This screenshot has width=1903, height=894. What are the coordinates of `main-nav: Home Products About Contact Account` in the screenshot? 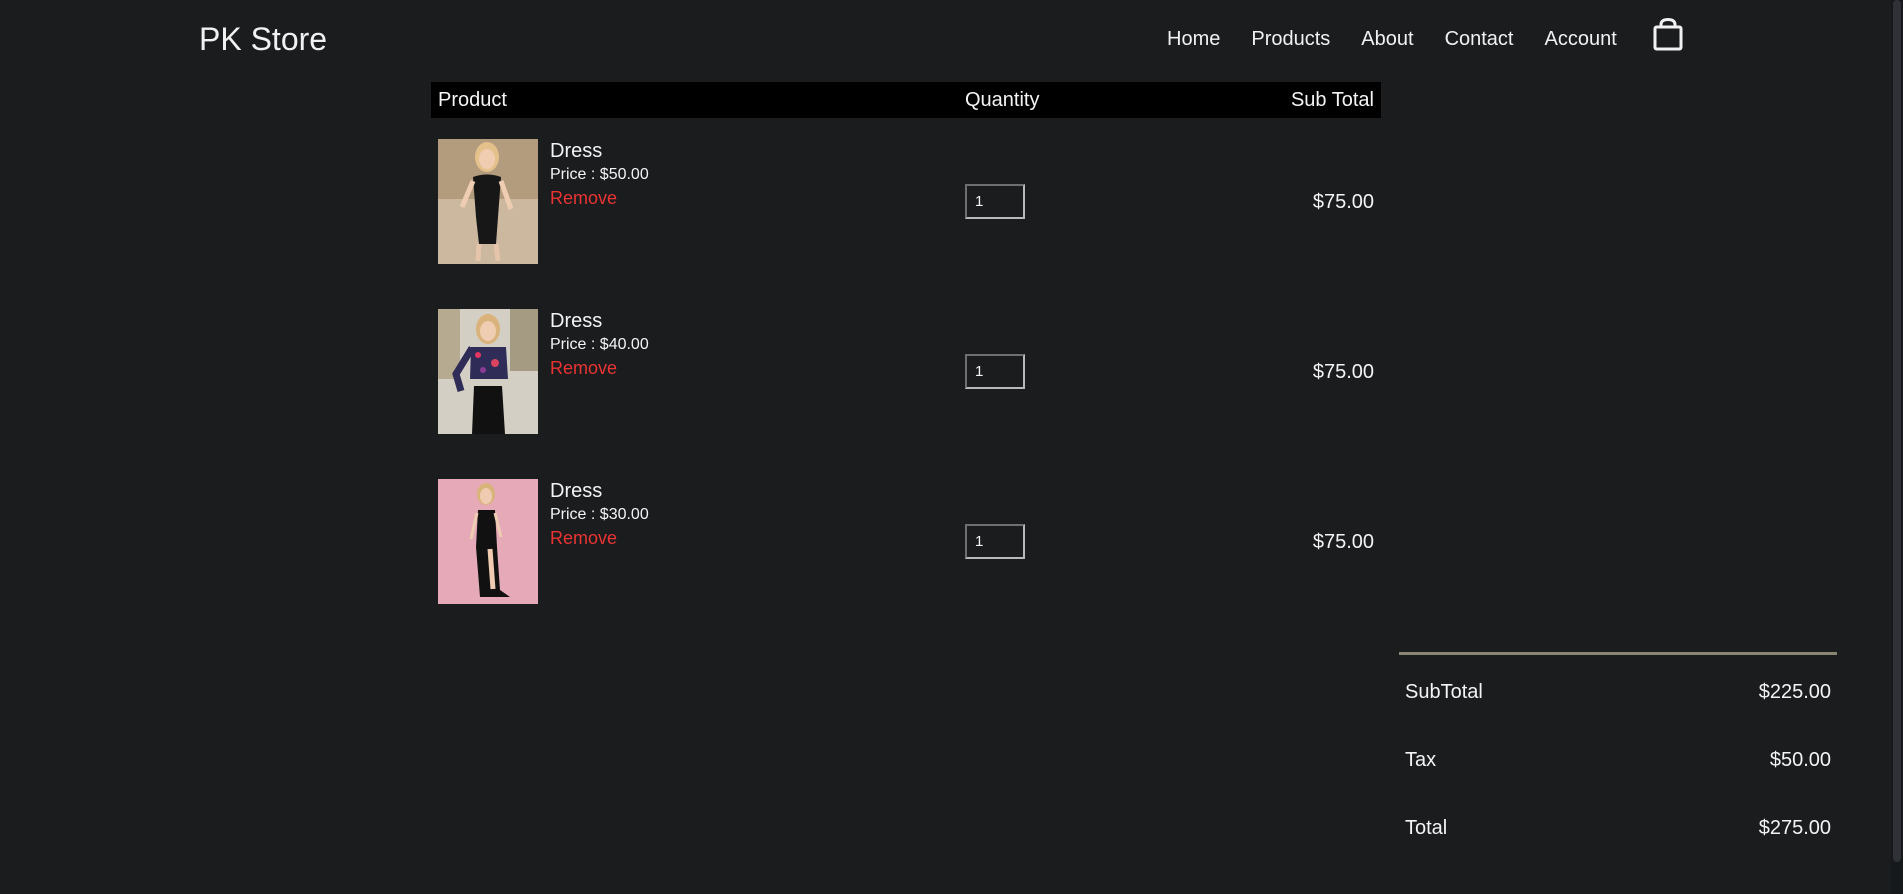 It's located at (1407, 39).